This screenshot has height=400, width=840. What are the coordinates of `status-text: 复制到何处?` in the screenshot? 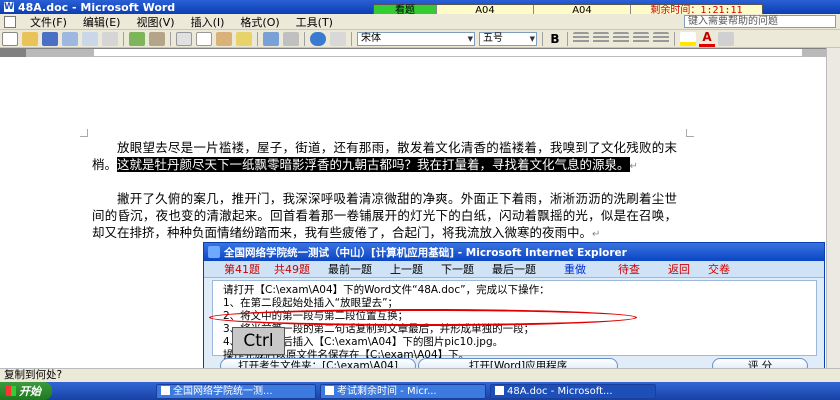 It's located at (33, 375).